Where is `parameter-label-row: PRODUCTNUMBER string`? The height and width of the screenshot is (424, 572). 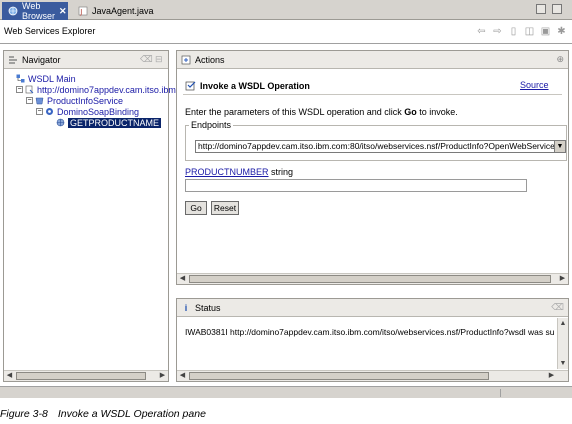 parameter-label-row: PRODUCTNUMBER string is located at coordinates (239, 172).